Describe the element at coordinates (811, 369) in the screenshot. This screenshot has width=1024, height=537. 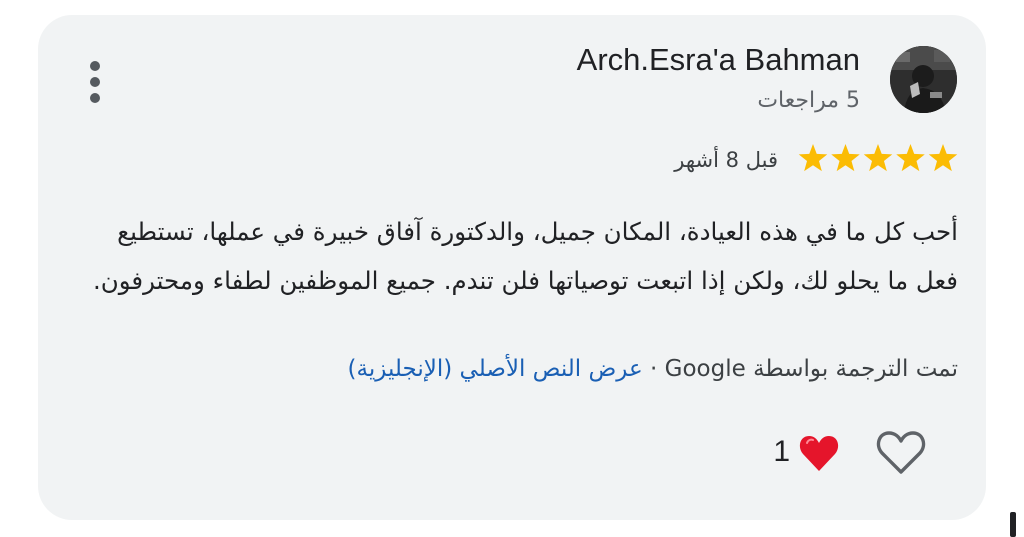
I see `translated-by-label: تمت الترجمة بواسطة Google` at that location.